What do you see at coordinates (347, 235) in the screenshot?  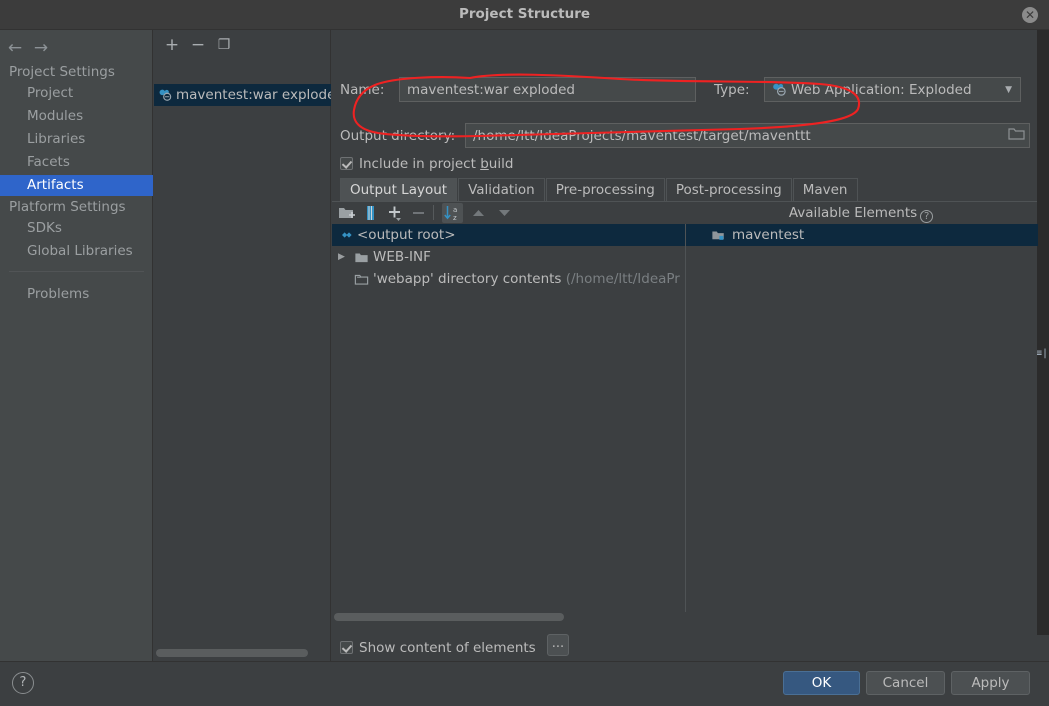 I see `output-root-icon` at bounding box center [347, 235].